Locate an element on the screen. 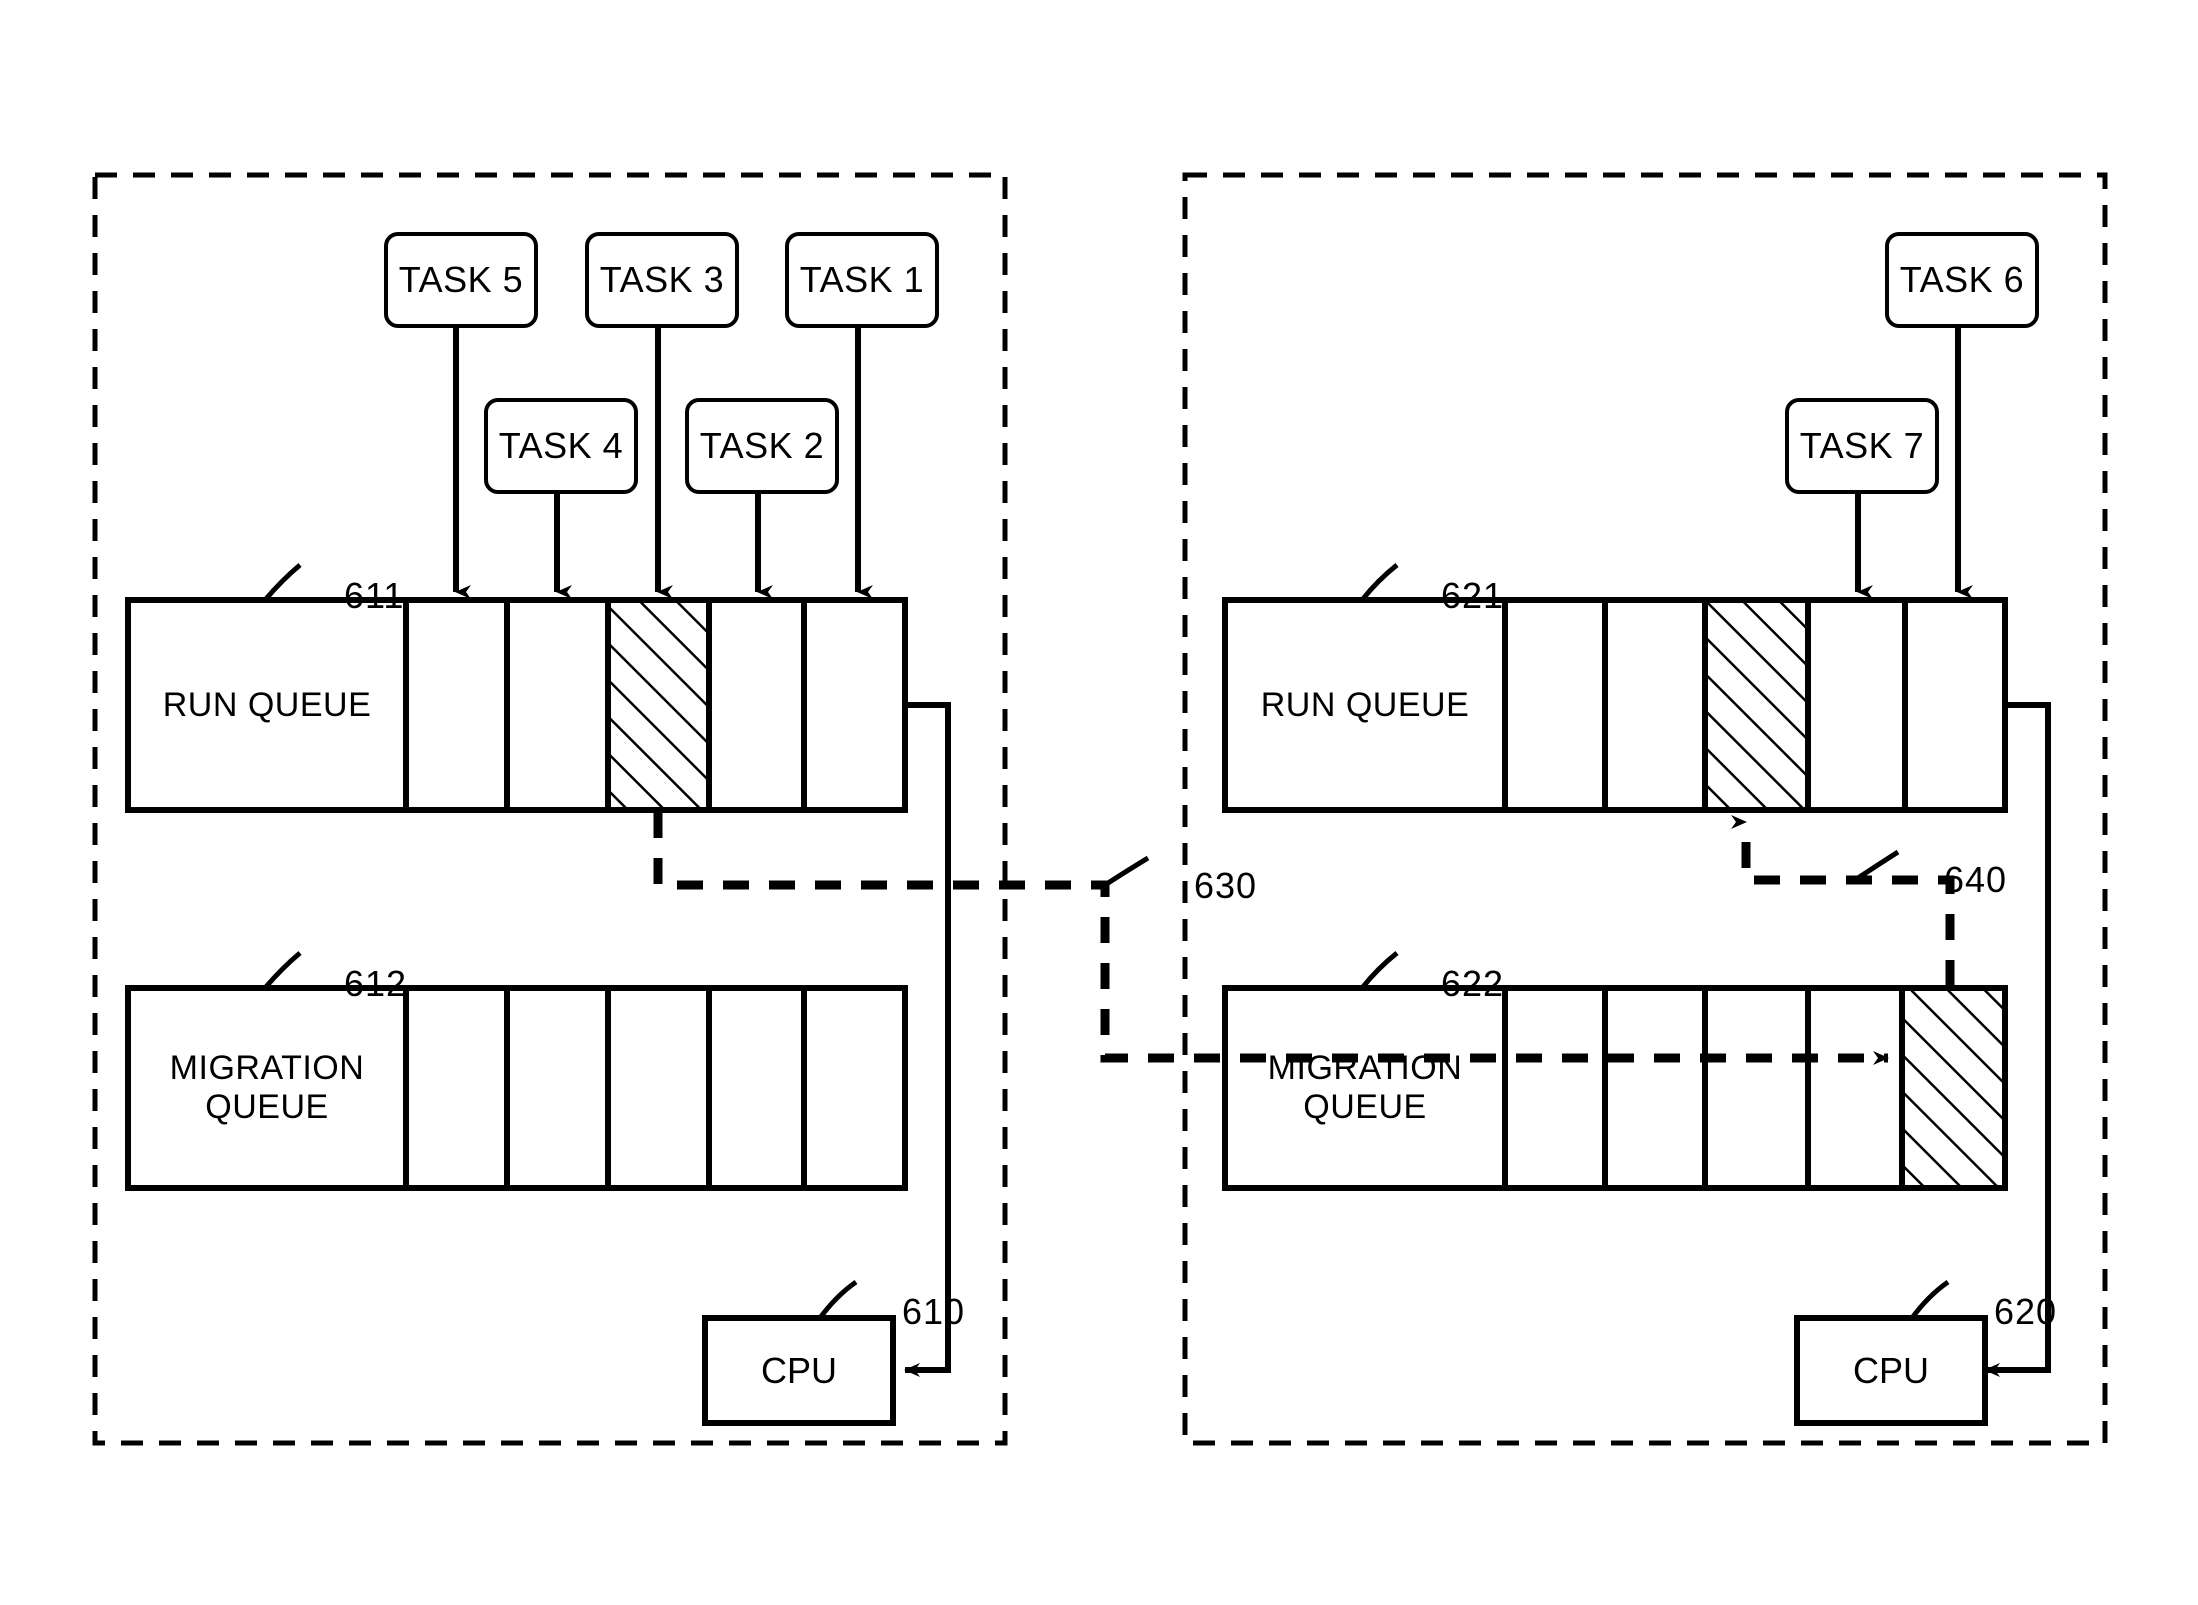  ref-630-text: 630 is located at coordinates (1226, 886).